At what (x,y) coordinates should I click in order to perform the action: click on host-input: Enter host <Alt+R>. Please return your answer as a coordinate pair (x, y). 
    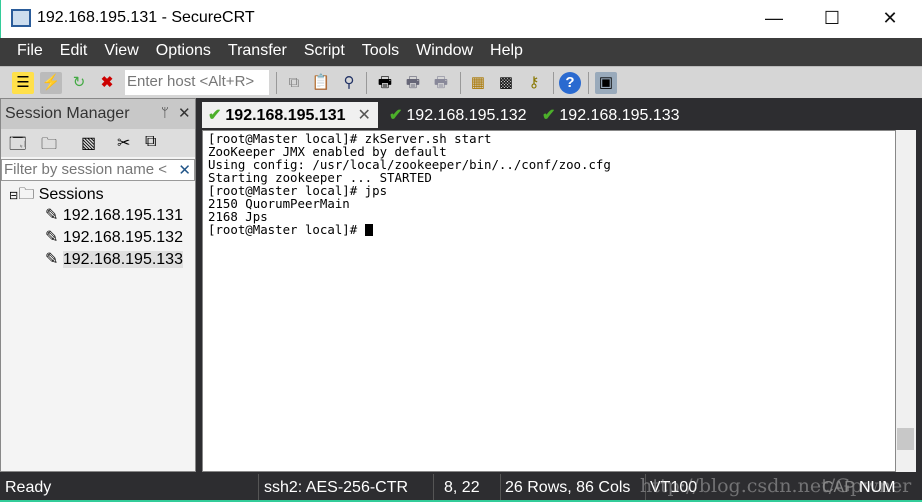
    Looking at the image, I should click on (197, 82).